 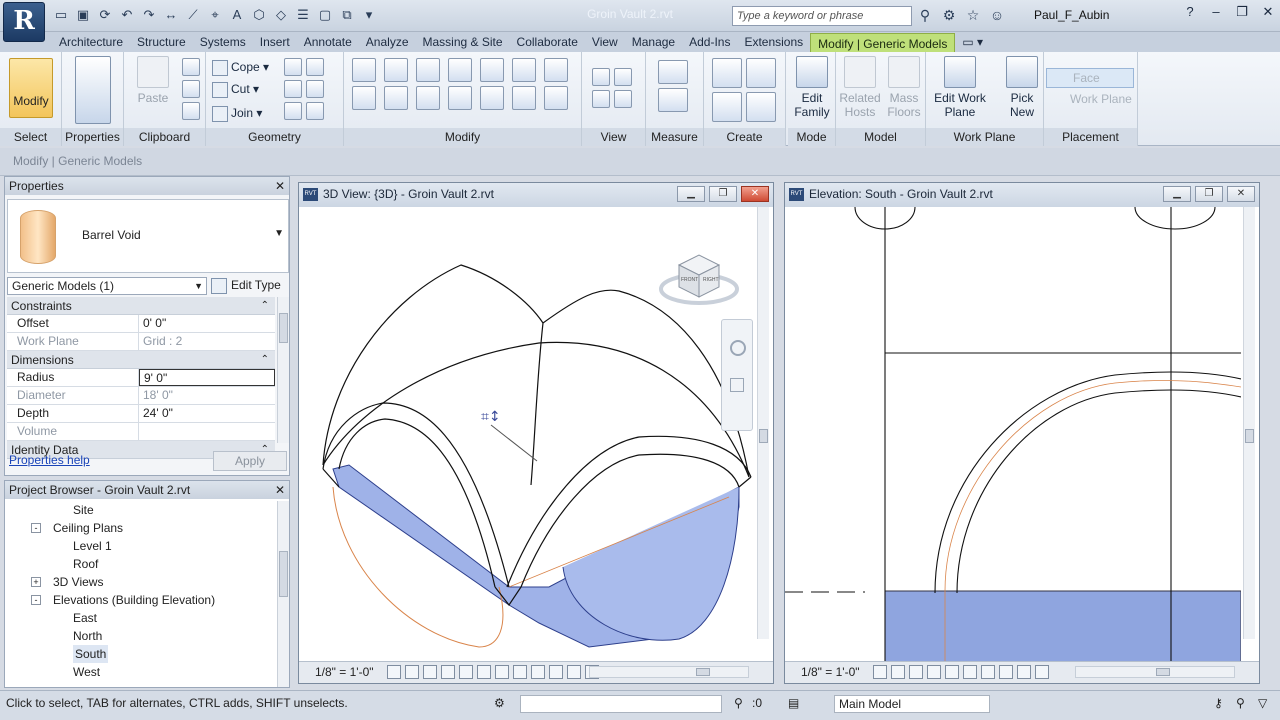 I want to click on star-icon: ☆, so click(x=973, y=15).